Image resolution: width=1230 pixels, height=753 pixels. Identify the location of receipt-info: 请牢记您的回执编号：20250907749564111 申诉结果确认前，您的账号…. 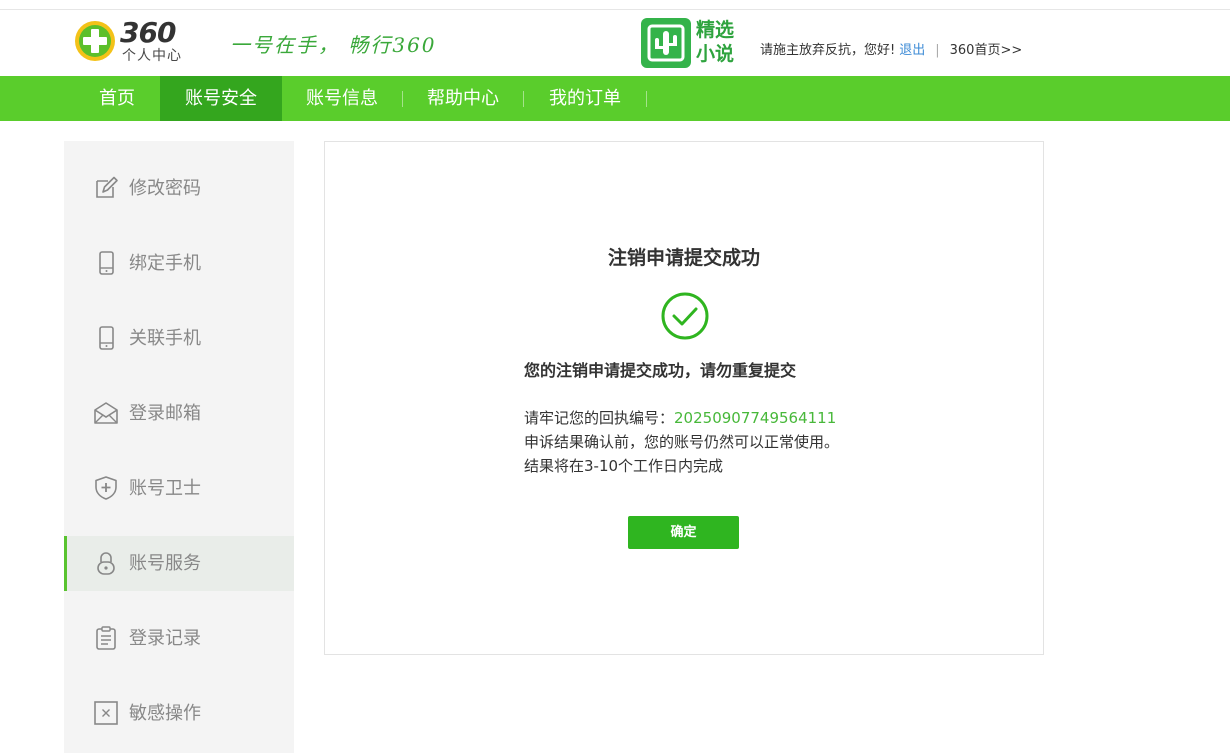
(681, 442).